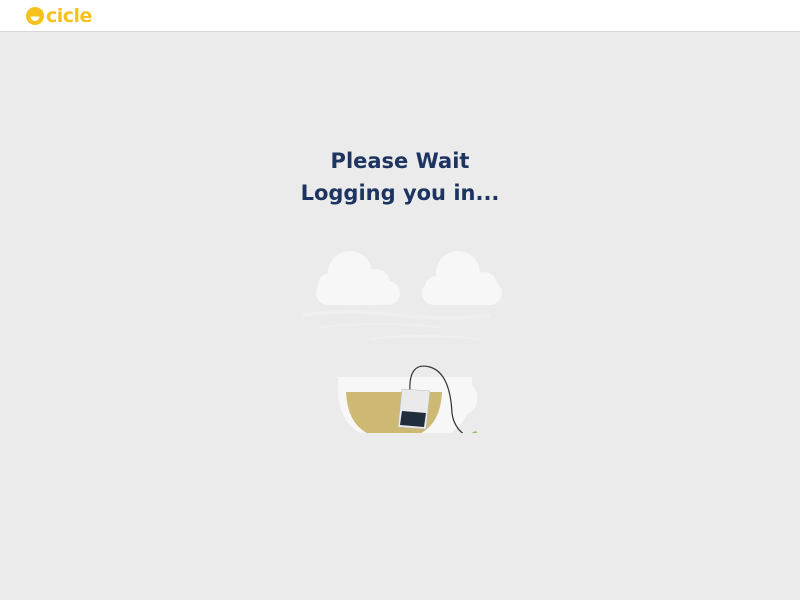 This screenshot has width=800, height=600. Describe the element at coordinates (414, 409) in the screenshot. I see `tea-bag-icon` at that location.